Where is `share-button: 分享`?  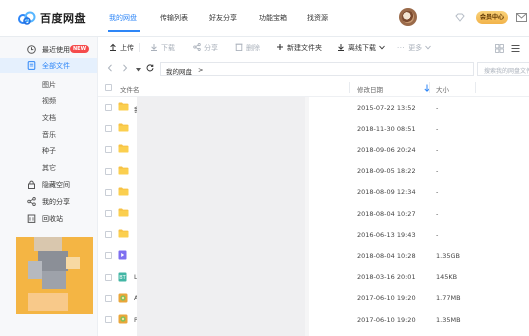
share-button: 分享 is located at coordinates (205, 48).